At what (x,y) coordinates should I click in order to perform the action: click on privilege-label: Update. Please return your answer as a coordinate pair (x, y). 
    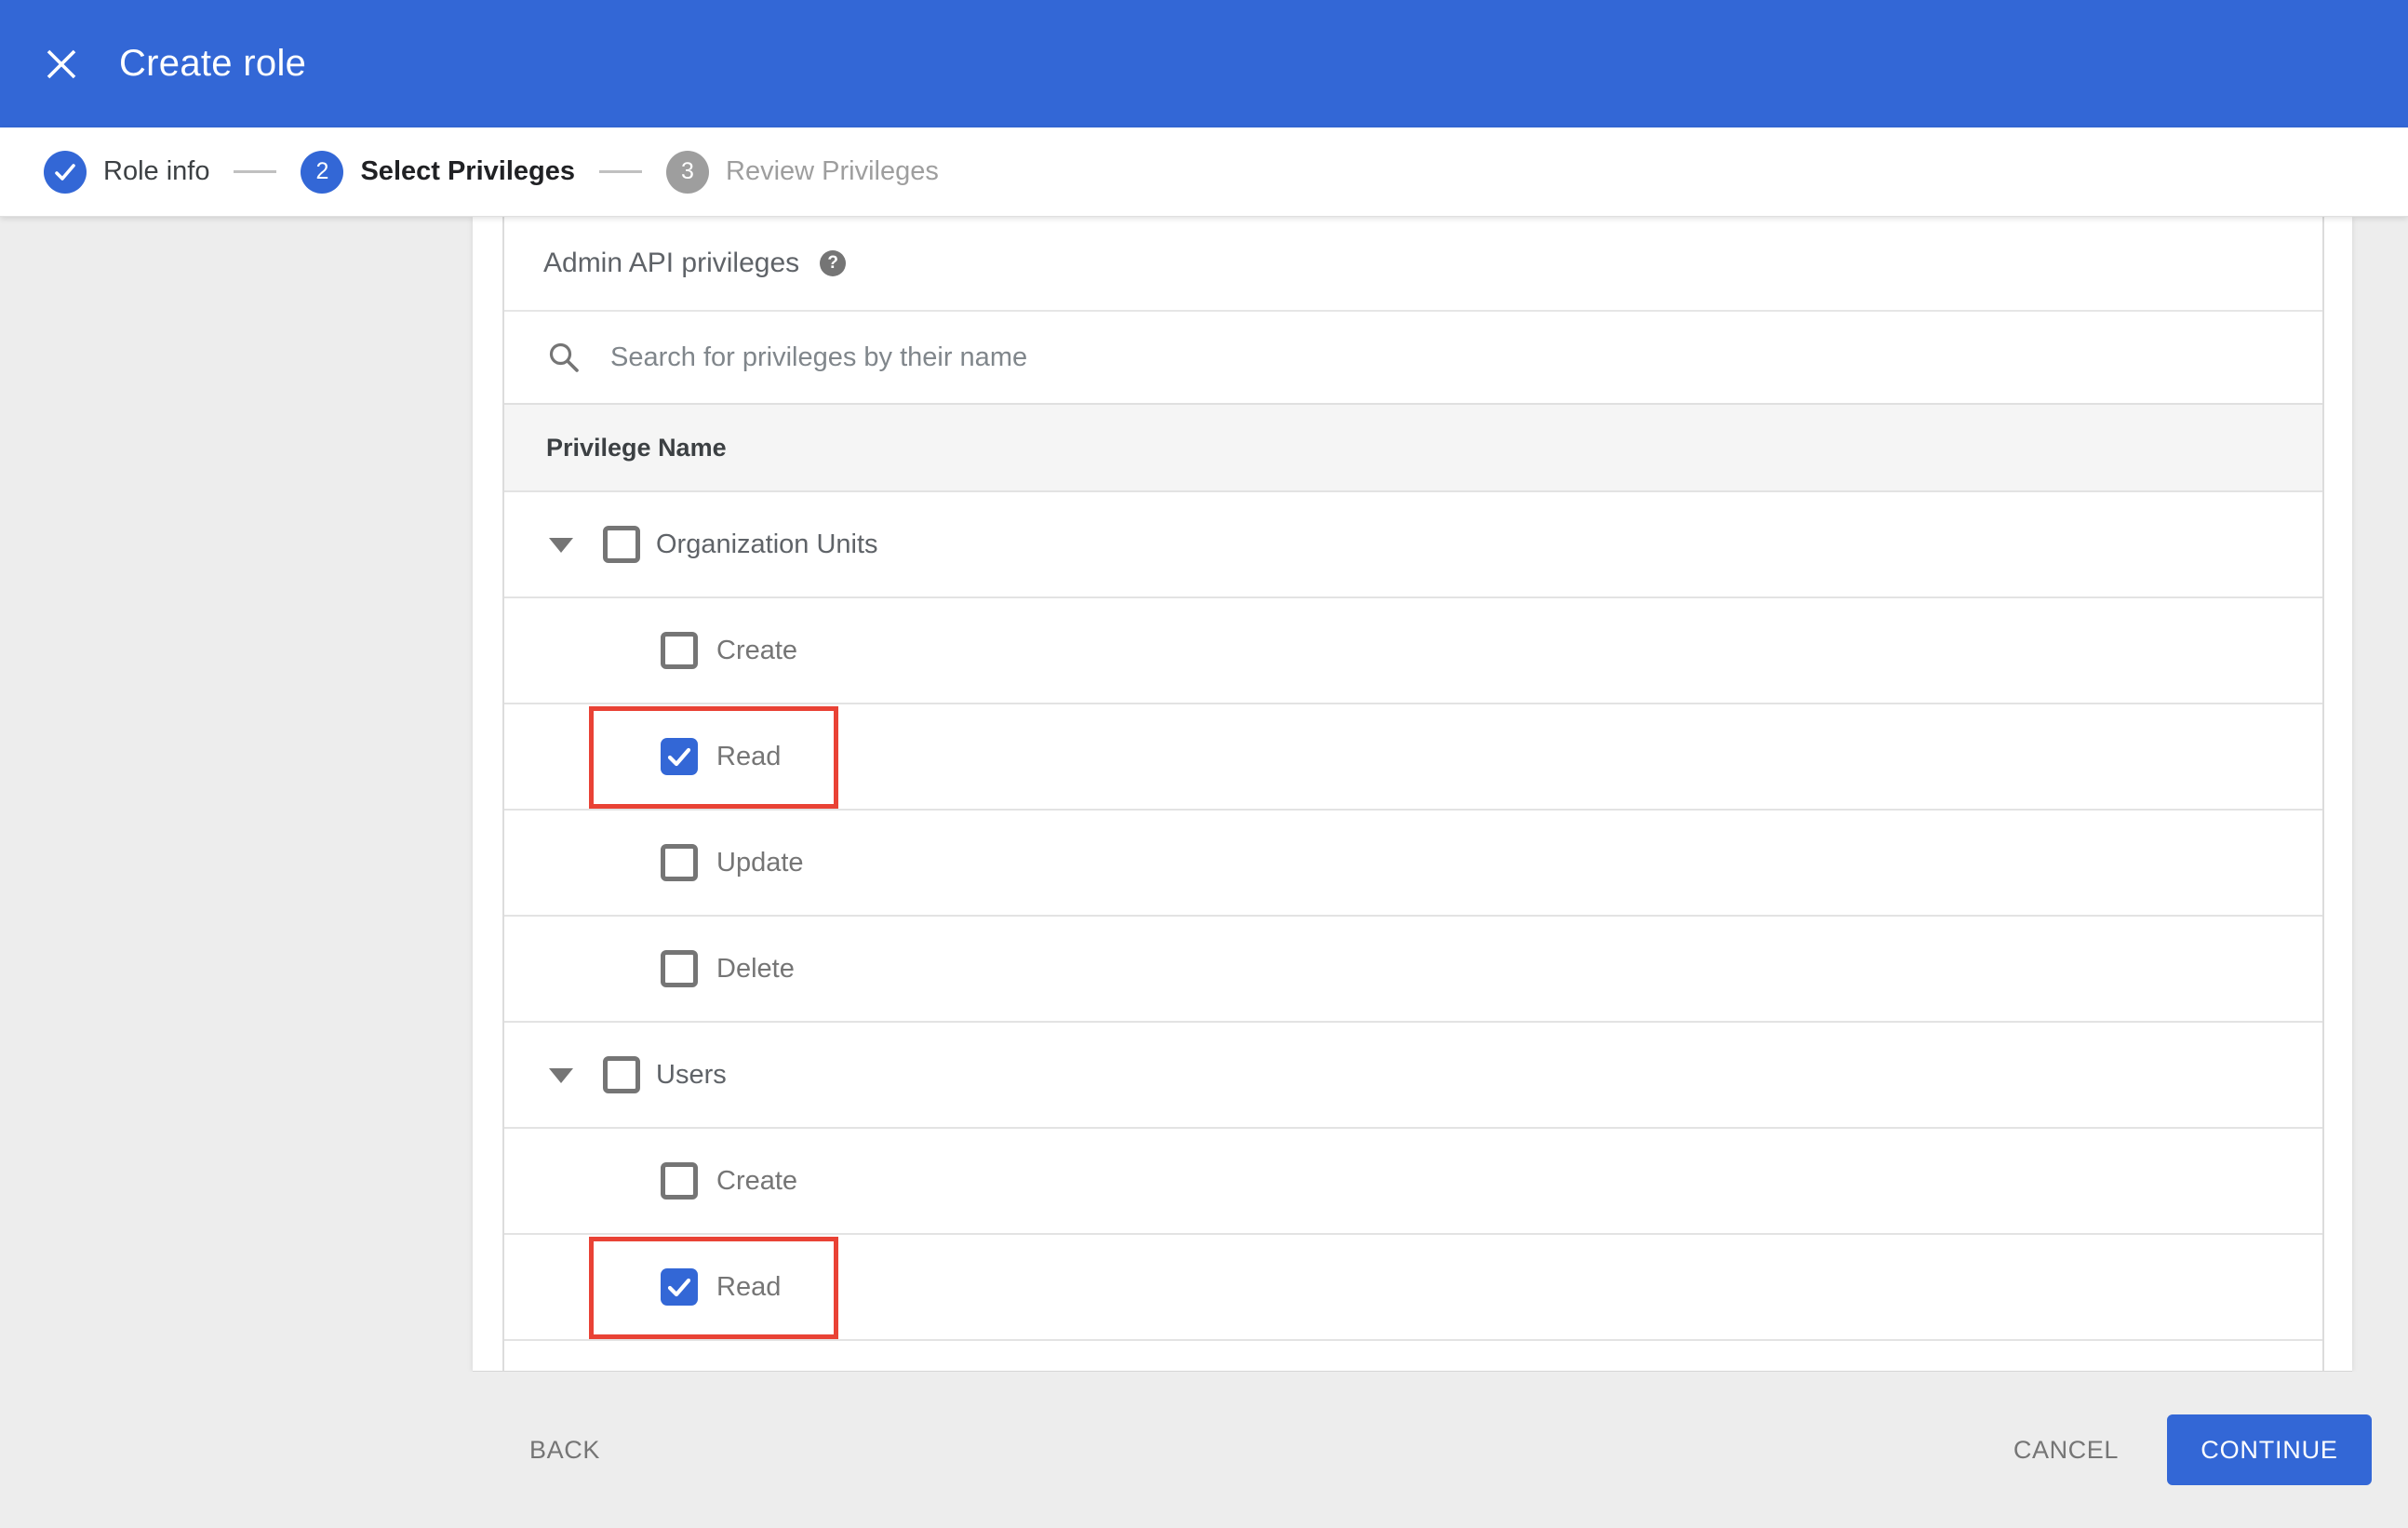
    Looking at the image, I should click on (760, 862).